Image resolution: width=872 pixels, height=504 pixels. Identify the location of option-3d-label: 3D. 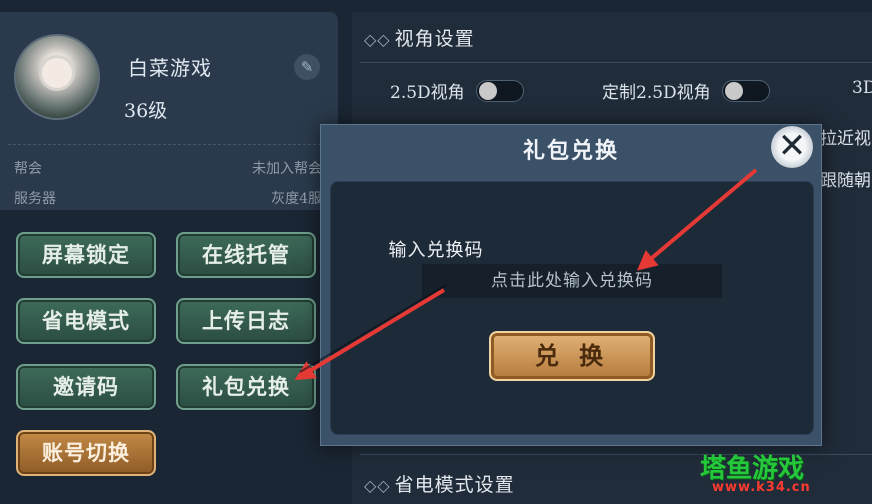
(862, 88).